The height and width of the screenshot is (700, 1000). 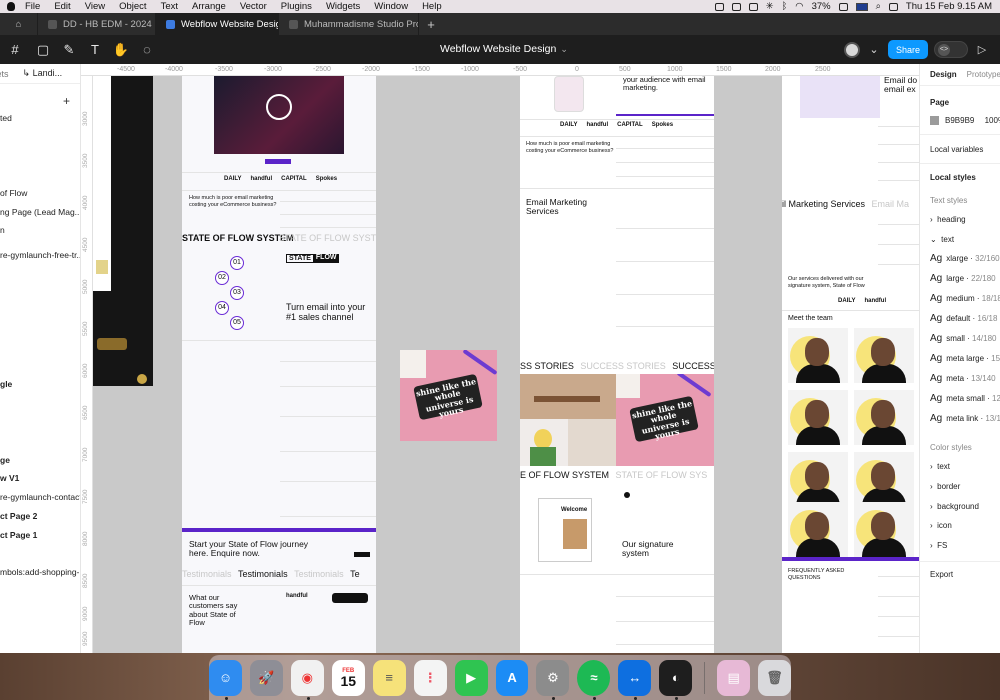 What do you see at coordinates (992, 120) in the screenshot?
I see `page-opacity-value: 100%` at bounding box center [992, 120].